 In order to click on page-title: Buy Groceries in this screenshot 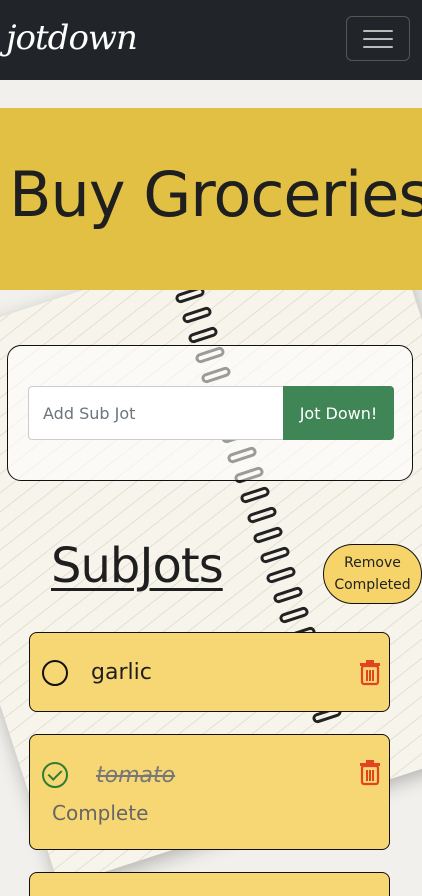, I will do `click(215, 194)`.